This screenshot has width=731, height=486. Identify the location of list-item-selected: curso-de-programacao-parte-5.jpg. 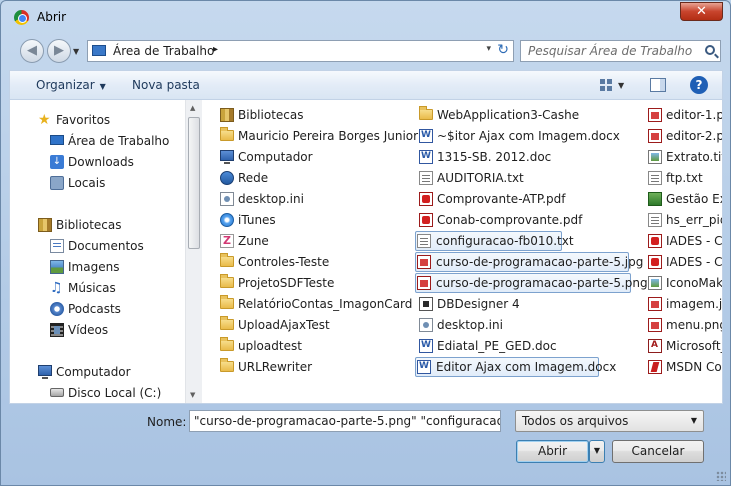
(529, 262).